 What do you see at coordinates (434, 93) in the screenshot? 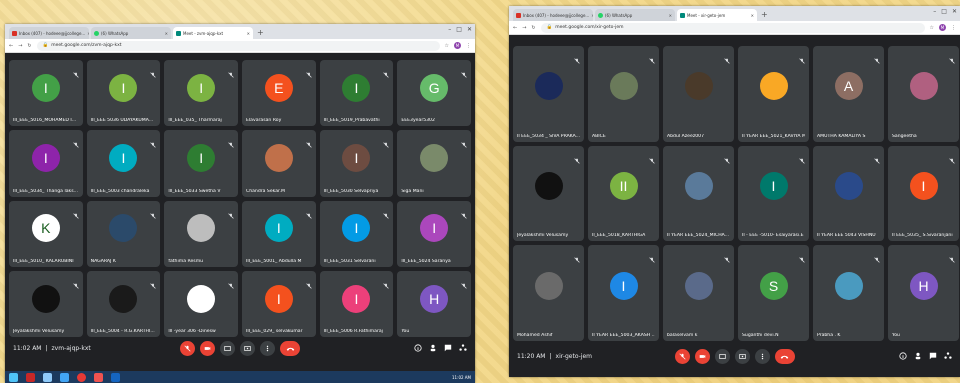
I see `participant-tile: G EEE3year5302` at bounding box center [434, 93].